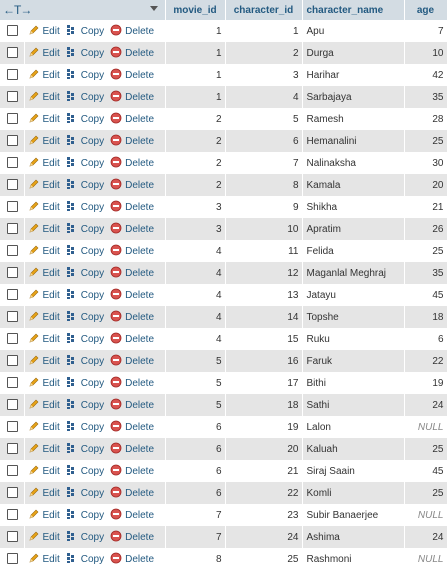 This screenshot has height=571, width=447. I want to click on cell-age: 10, so click(425, 53).